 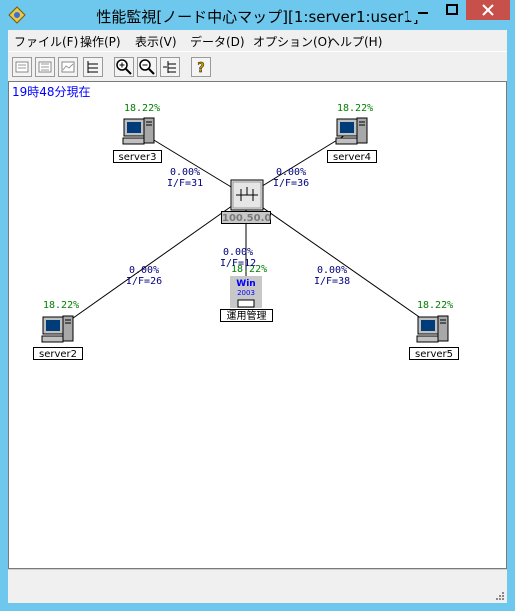 What do you see at coordinates (246, 217) in the screenshot?
I see `hub-label: 100.50.0` at bounding box center [246, 217].